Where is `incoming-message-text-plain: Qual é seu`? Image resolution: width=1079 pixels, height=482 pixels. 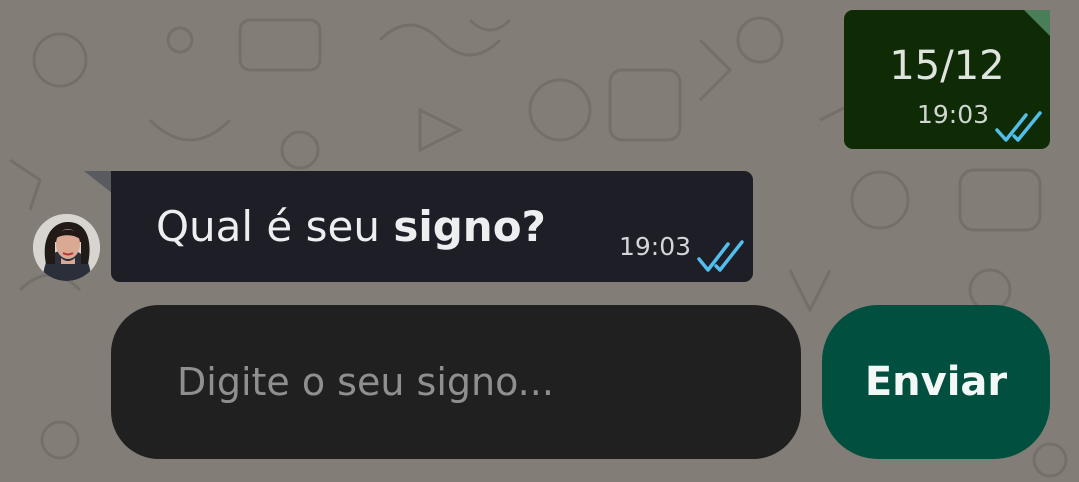 incoming-message-text-plain: Qual é seu is located at coordinates (275, 226).